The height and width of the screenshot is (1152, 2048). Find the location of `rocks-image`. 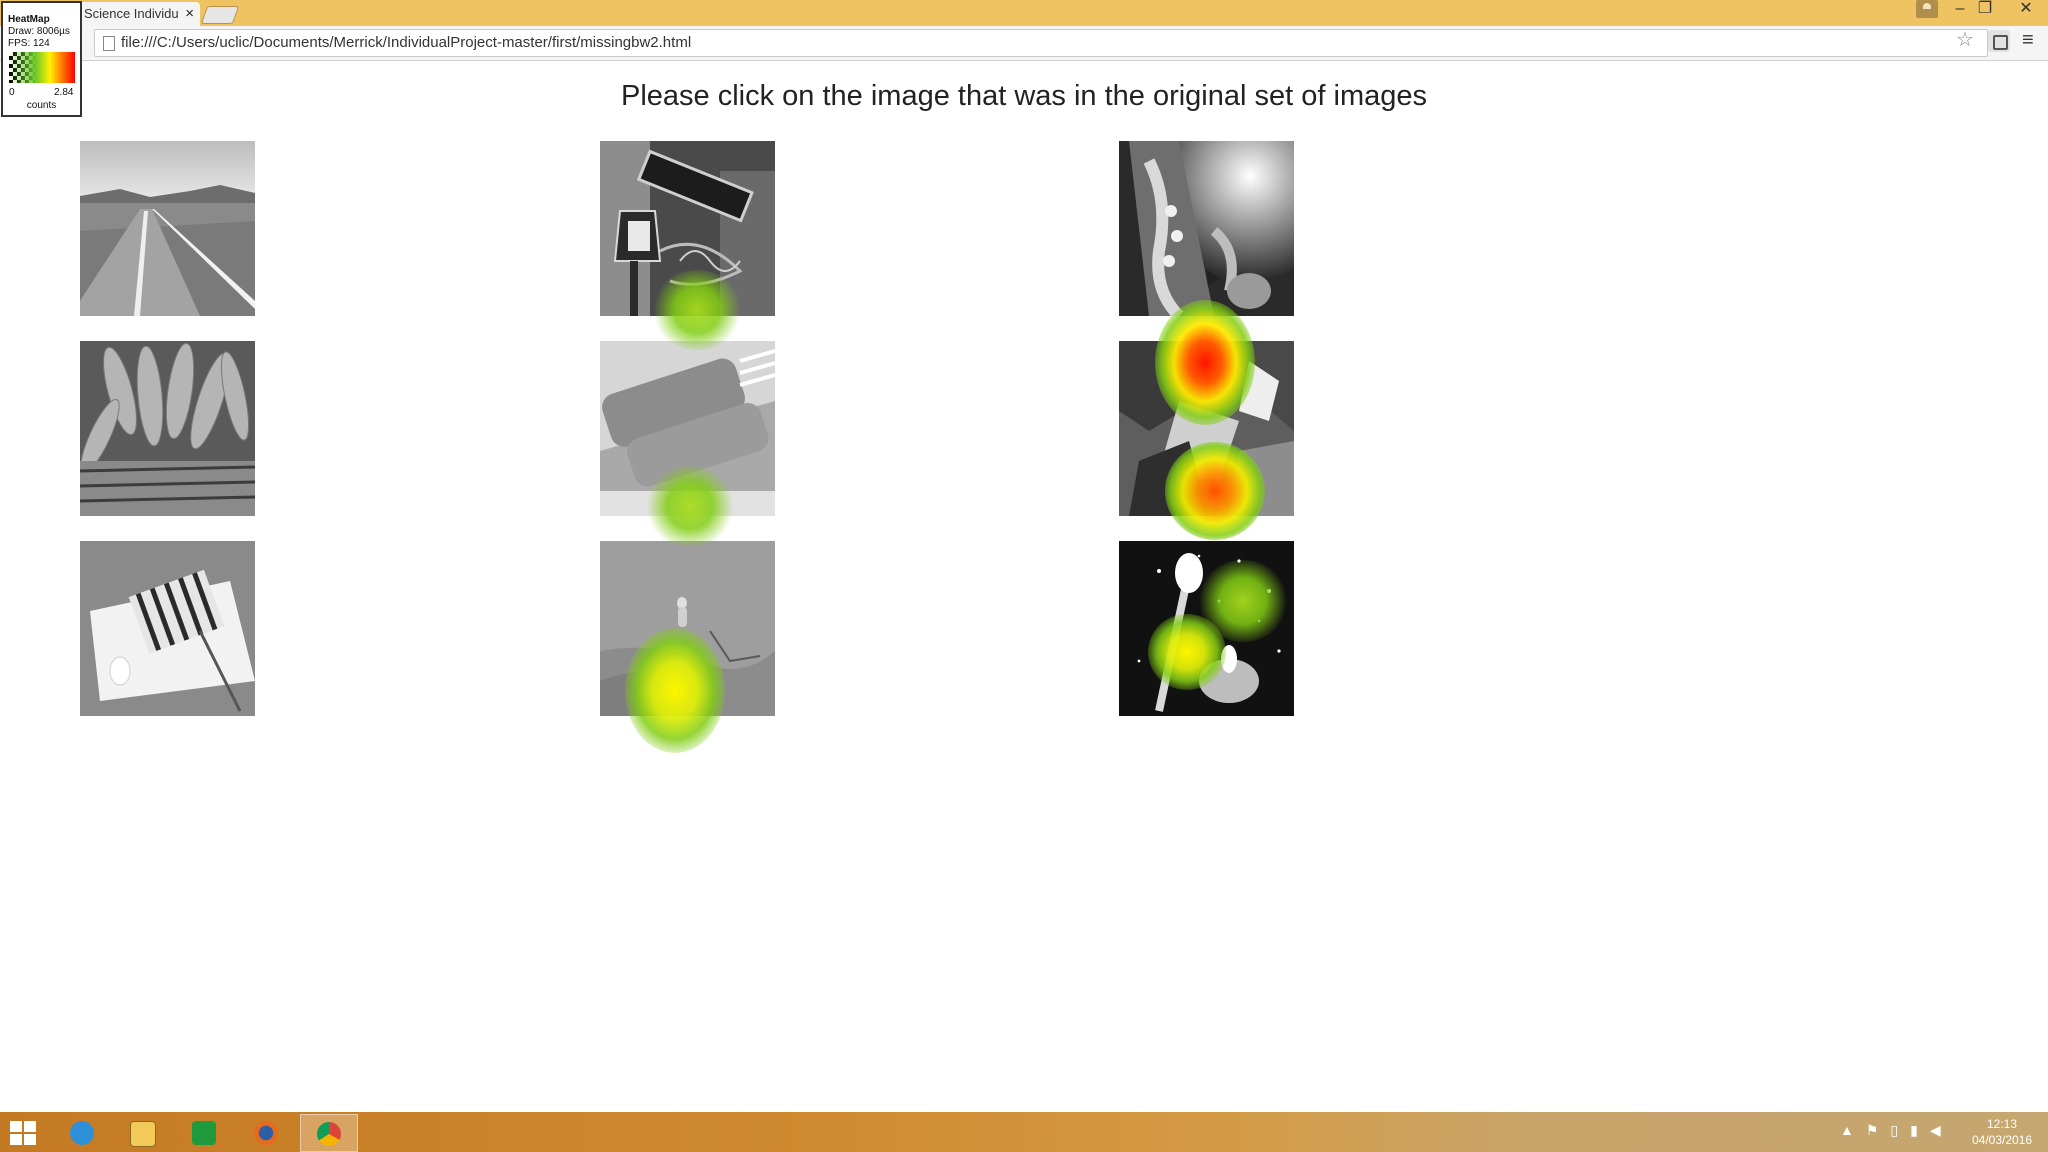

rocks-image is located at coordinates (1206, 428).